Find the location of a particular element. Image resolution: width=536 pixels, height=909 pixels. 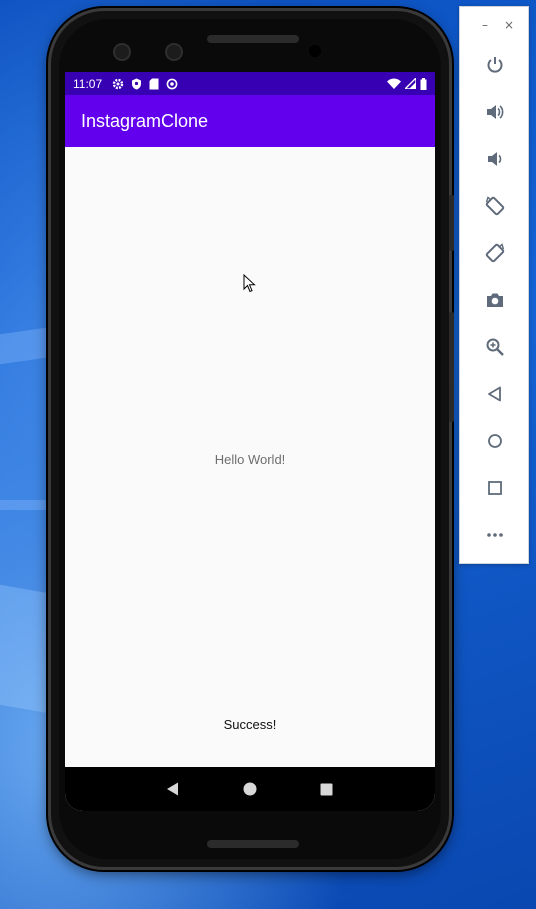

status-time: 11:07 is located at coordinates (88, 83).